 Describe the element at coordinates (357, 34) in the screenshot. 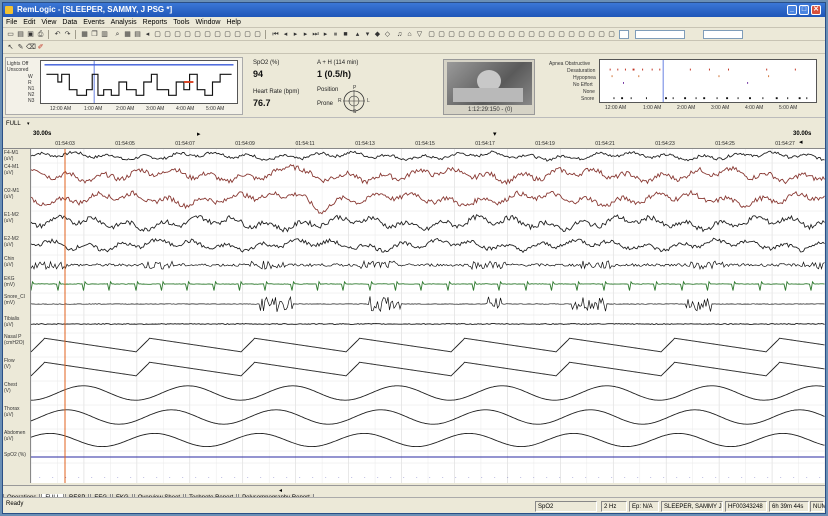

I see `channel-up-icon: ▴` at that location.